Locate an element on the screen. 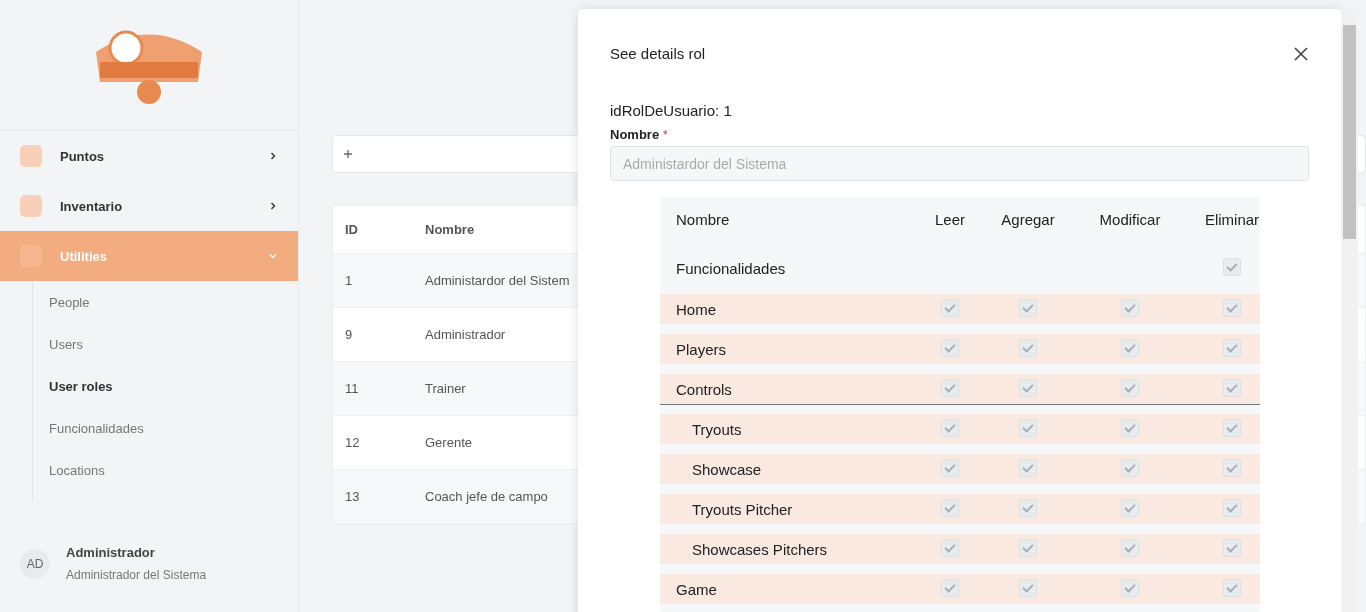  feature-name: Game is located at coordinates (697, 589).